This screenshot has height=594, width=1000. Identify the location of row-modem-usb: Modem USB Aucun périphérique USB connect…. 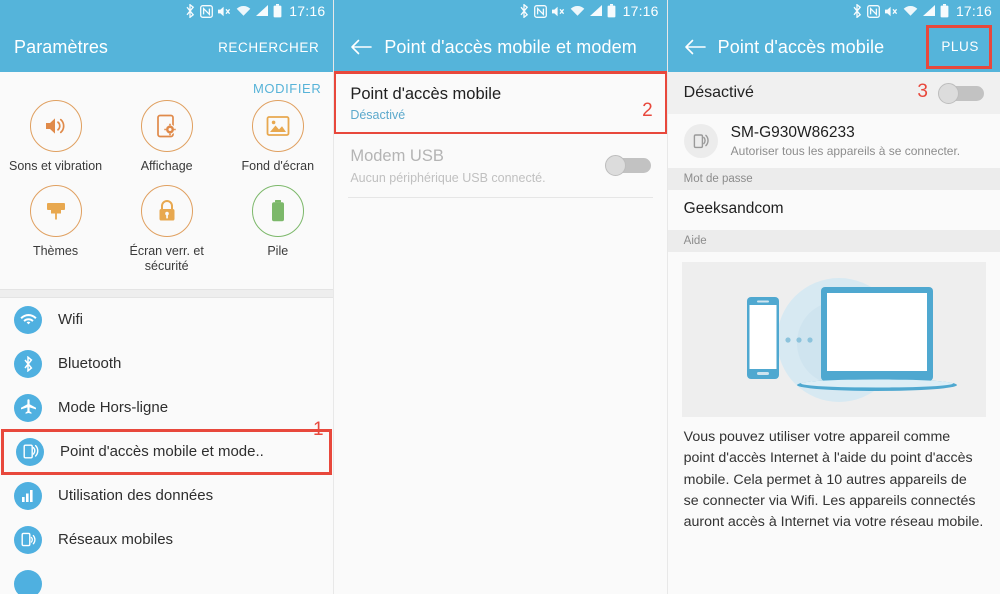
(500, 165).